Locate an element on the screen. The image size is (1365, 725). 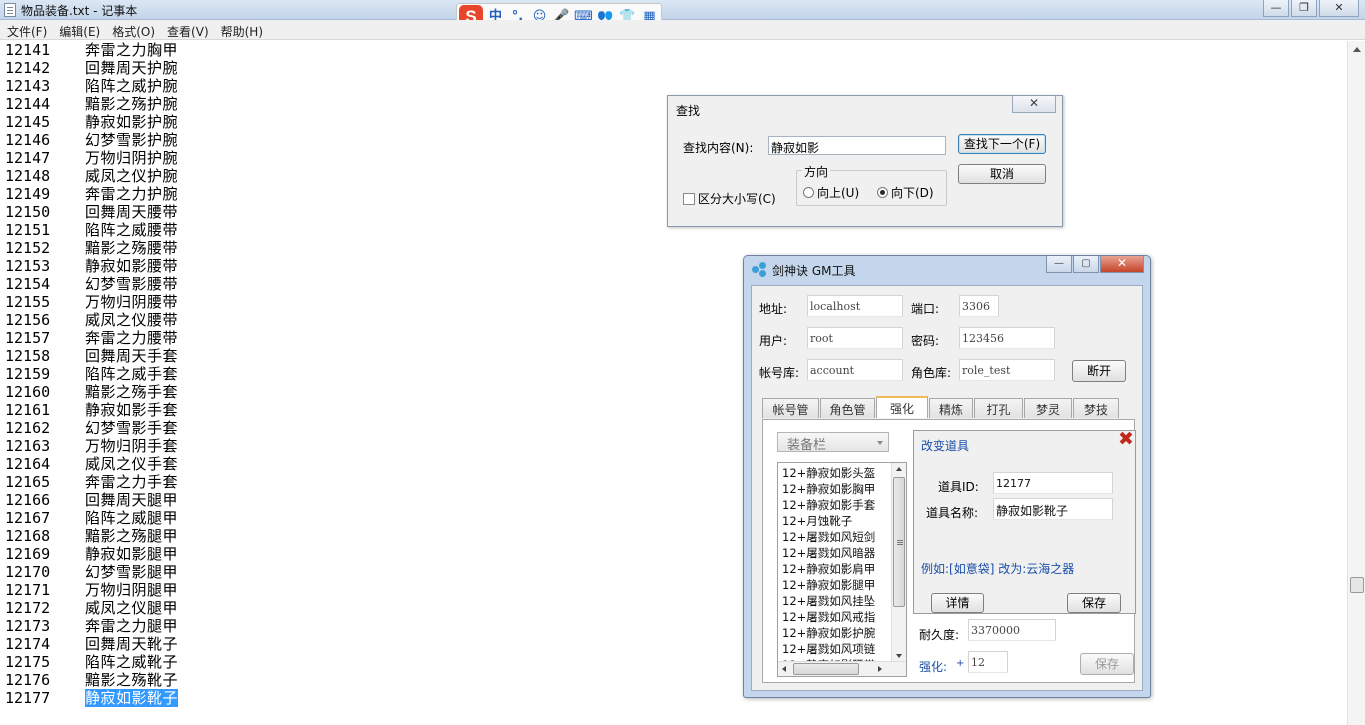
text-line: 12154 幻梦雪影腰带 is located at coordinates (91, 284).